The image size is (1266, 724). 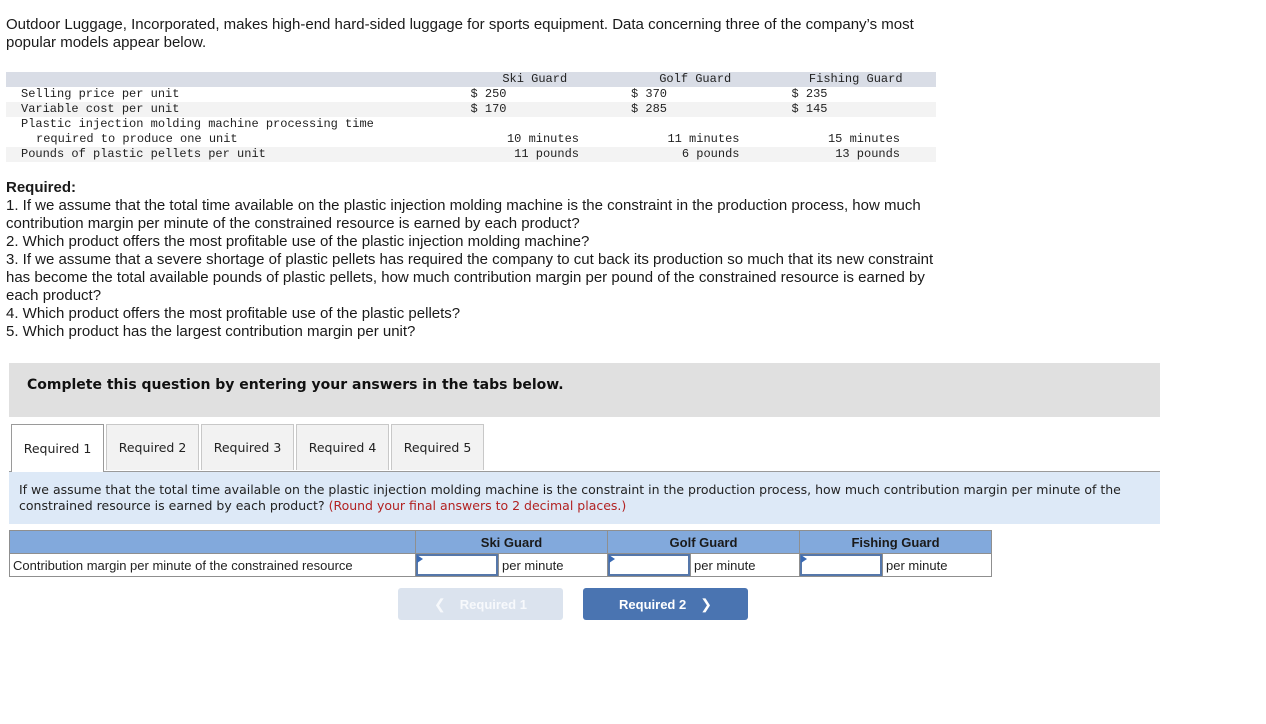 What do you see at coordinates (534, 79) in the screenshot?
I see `column-header-ski-guard: Ski Guard` at bounding box center [534, 79].